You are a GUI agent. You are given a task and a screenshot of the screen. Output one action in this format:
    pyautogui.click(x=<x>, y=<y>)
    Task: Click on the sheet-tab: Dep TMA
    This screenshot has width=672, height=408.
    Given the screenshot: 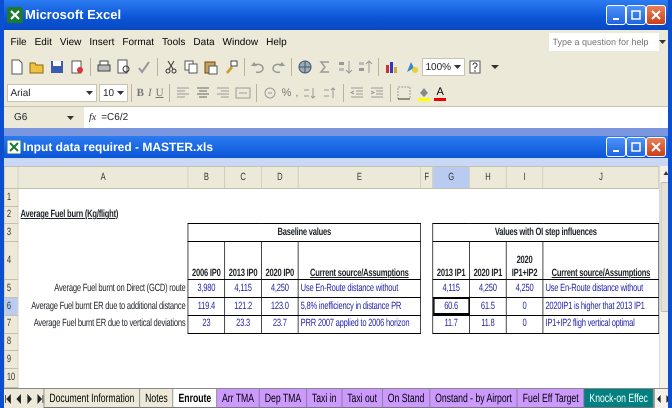 What is the action you would take?
    pyautogui.click(x=283, y=398)
    